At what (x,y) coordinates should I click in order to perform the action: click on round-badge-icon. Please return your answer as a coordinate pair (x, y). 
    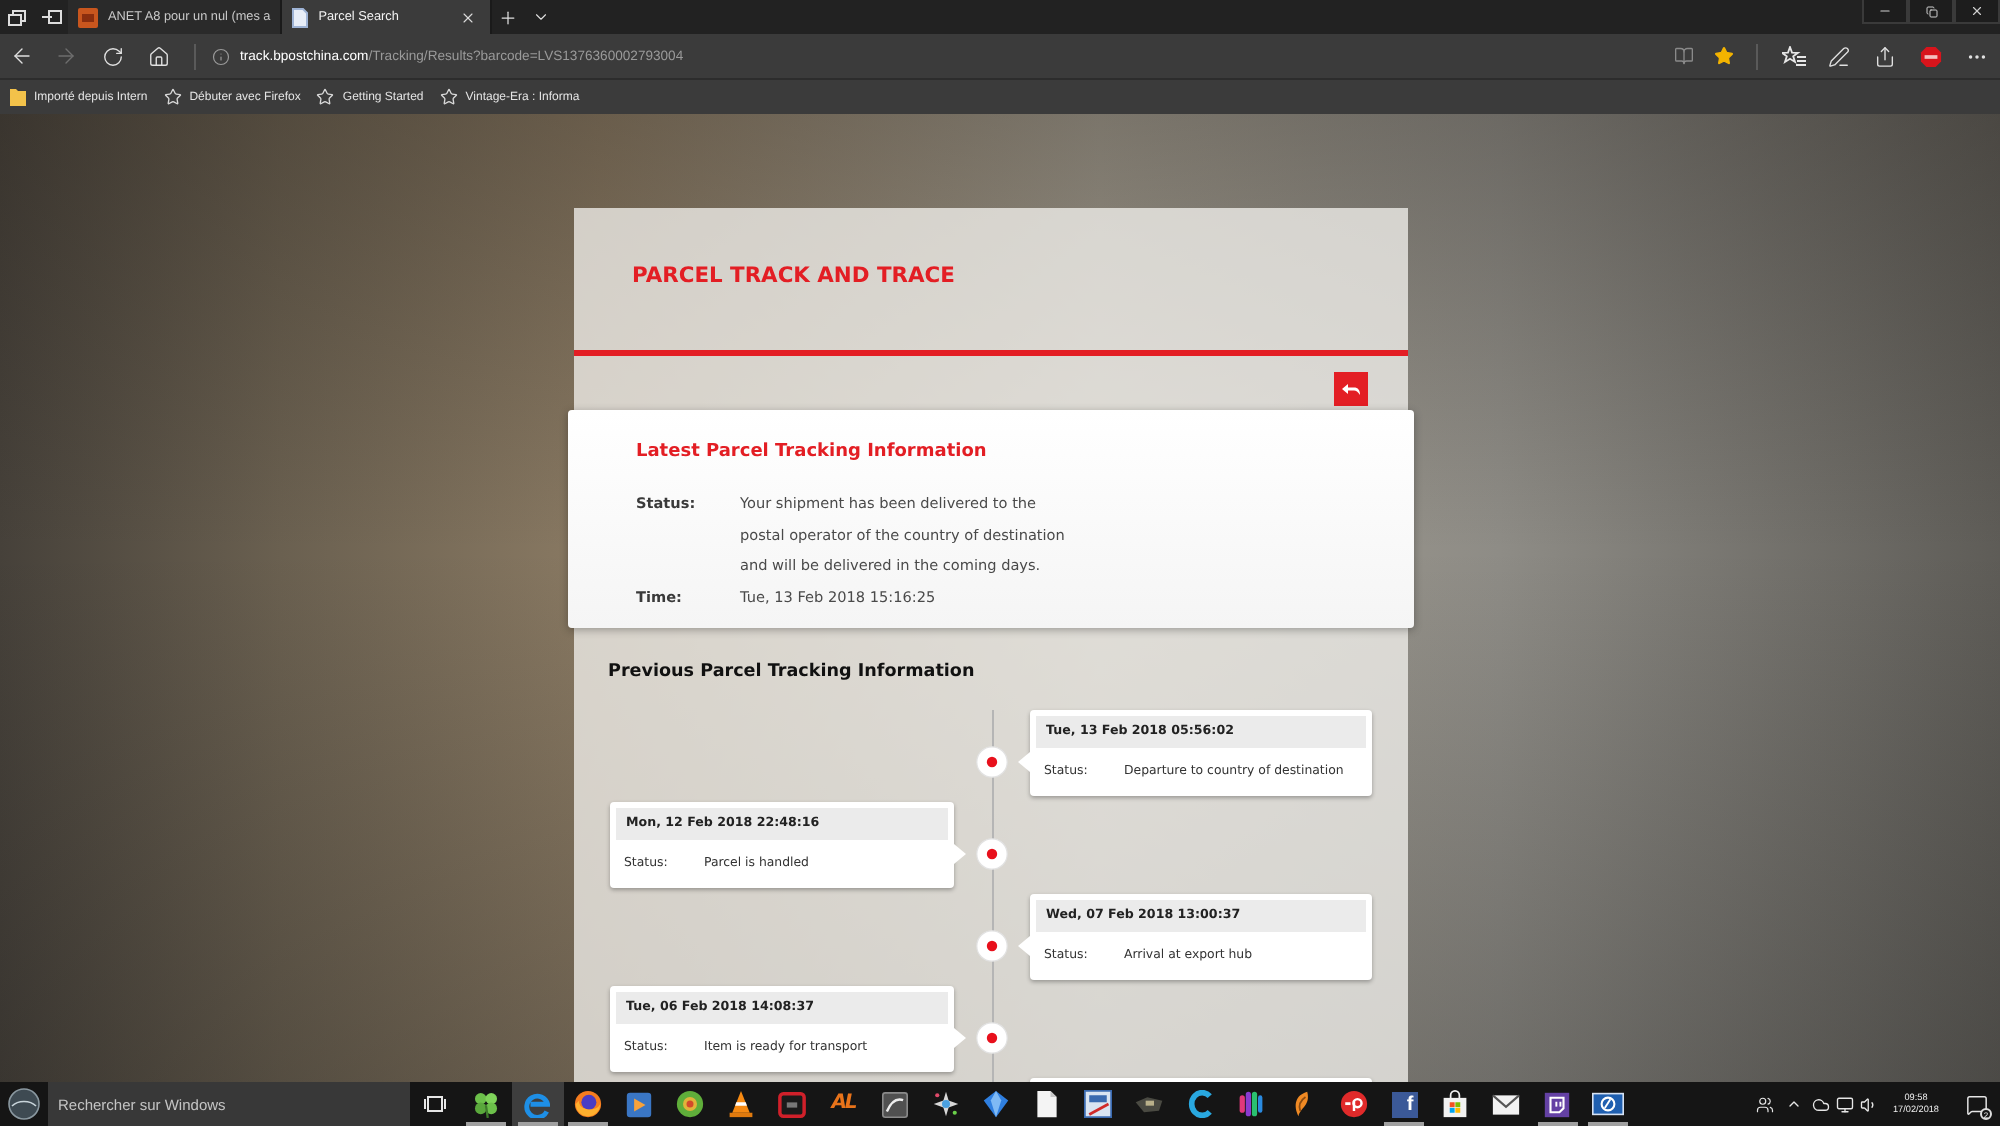
    Looking at the image, I should click on (1353, 1104).